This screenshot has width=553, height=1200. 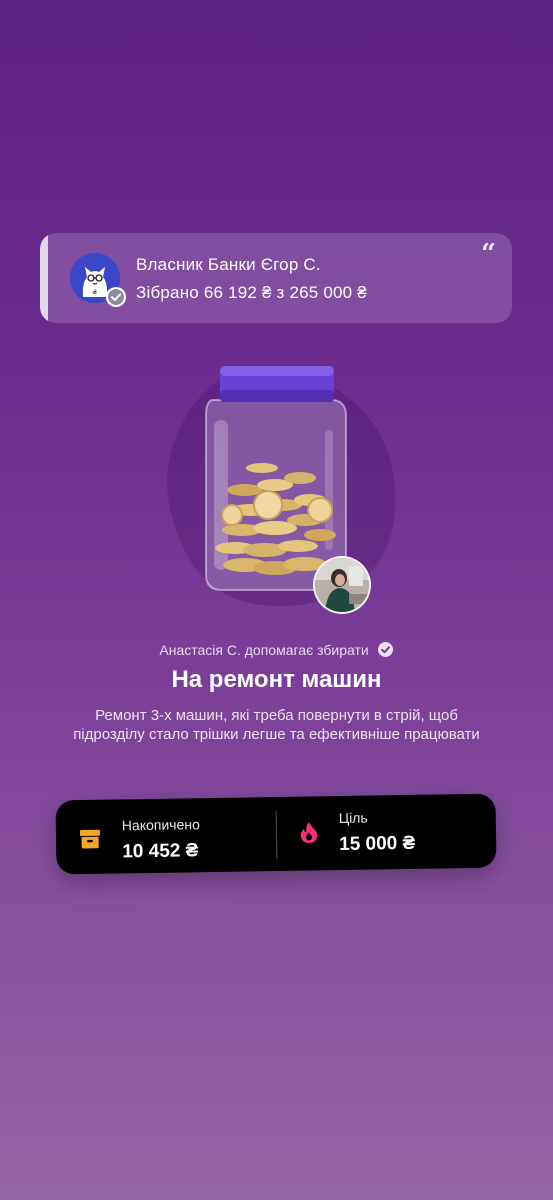 I want to click on goal-value: 15 000 ₴, so click(x=377, y=844).